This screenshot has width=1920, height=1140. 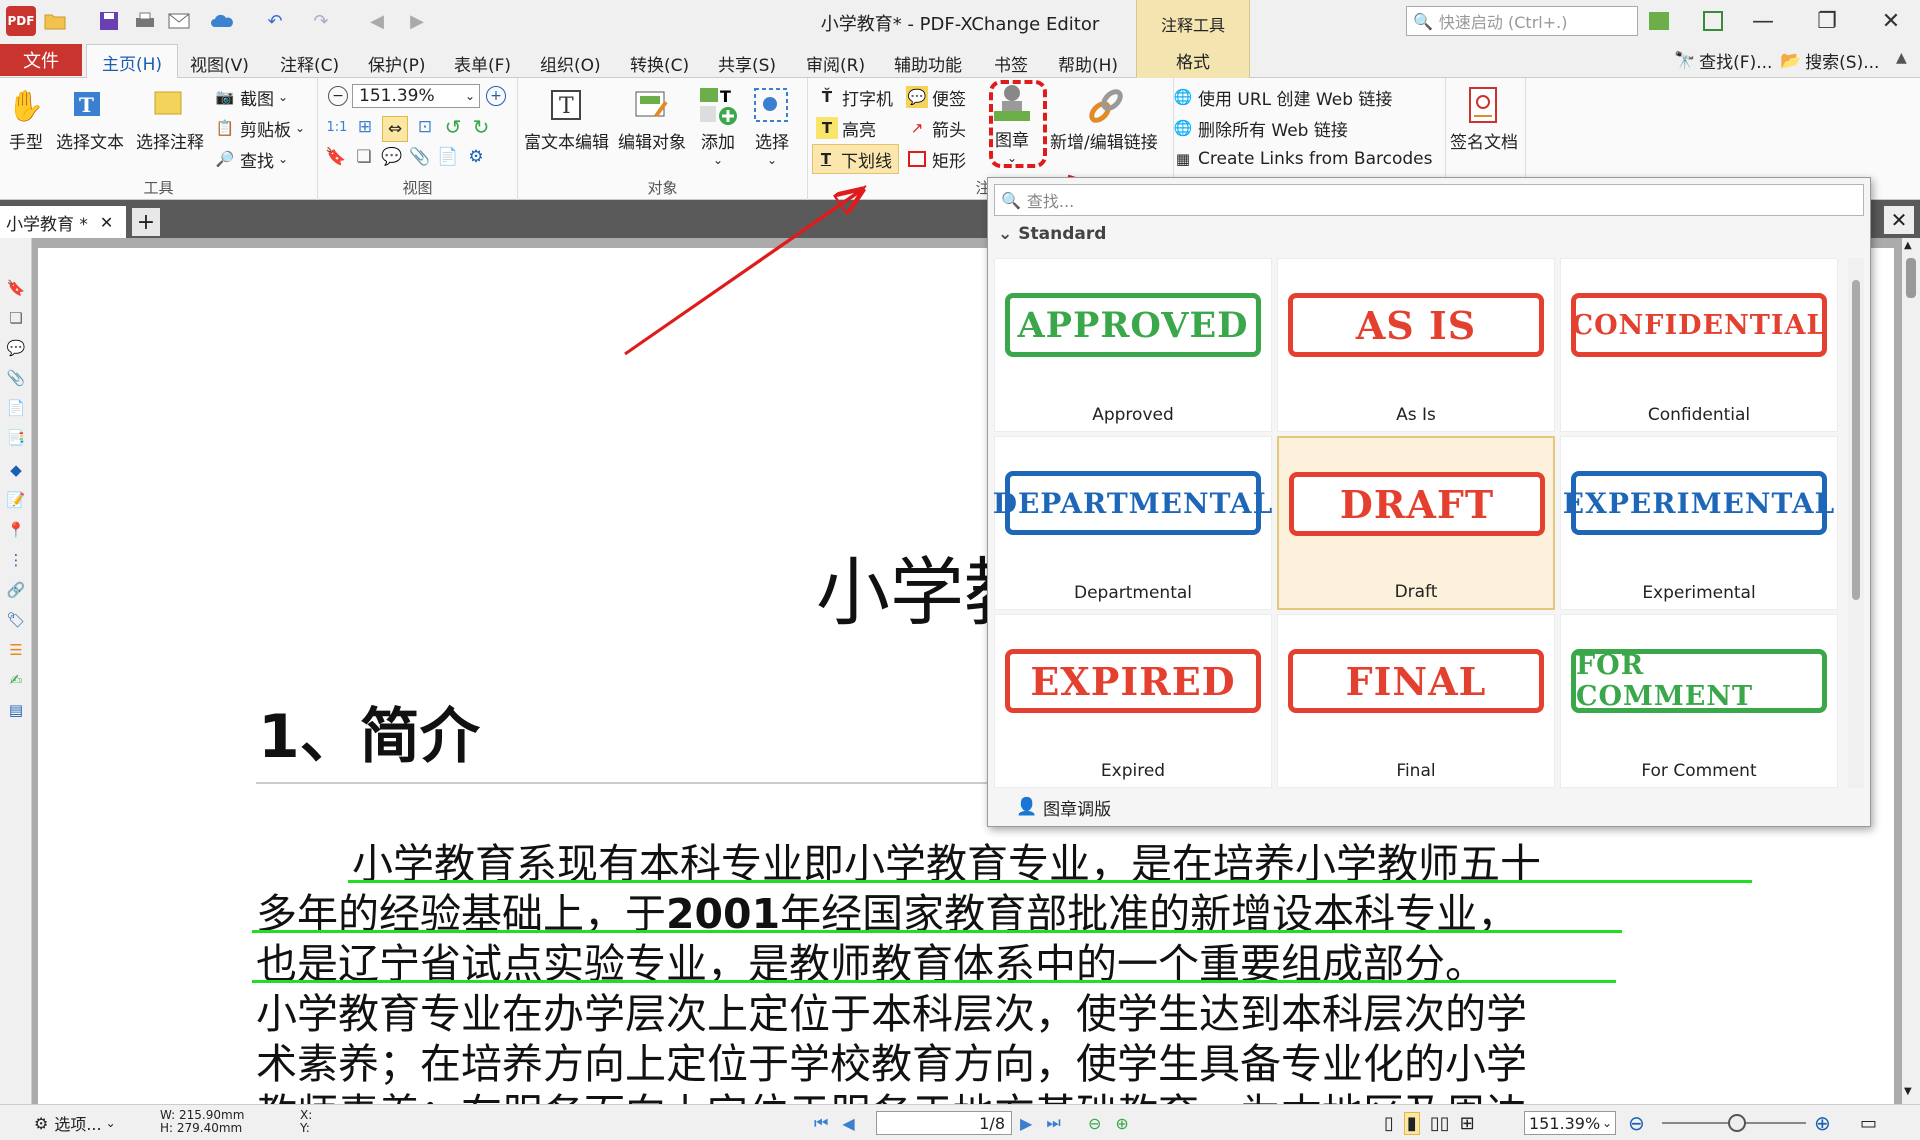 What do you see at coordinates (1699, 345) in the screenshot?
I see `stamp-item-confidential: CONFIDENTIAL Confidential` at bounding box center [1699, 345].